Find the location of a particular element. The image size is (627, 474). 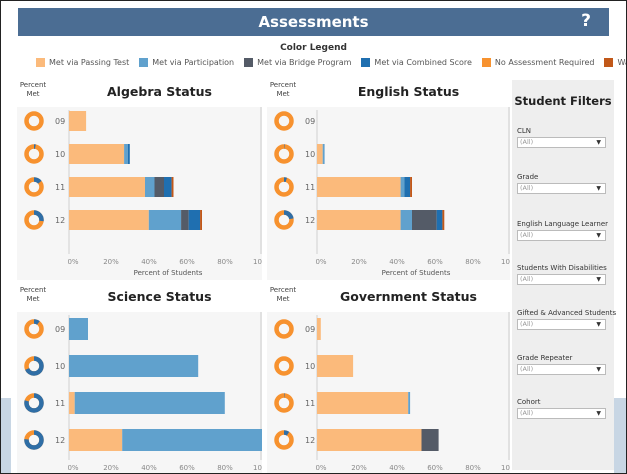

filter-label: Cohort is located at coordinates (529, 402).